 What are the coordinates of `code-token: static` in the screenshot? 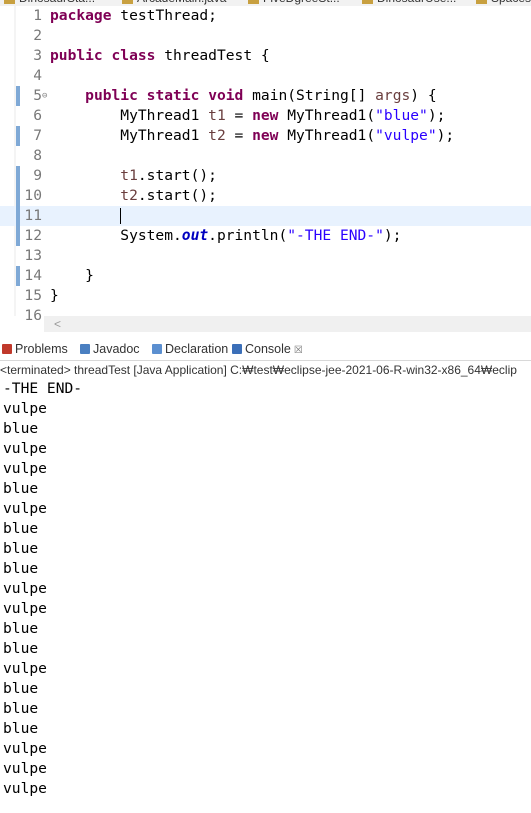 It's located at (173, 95).